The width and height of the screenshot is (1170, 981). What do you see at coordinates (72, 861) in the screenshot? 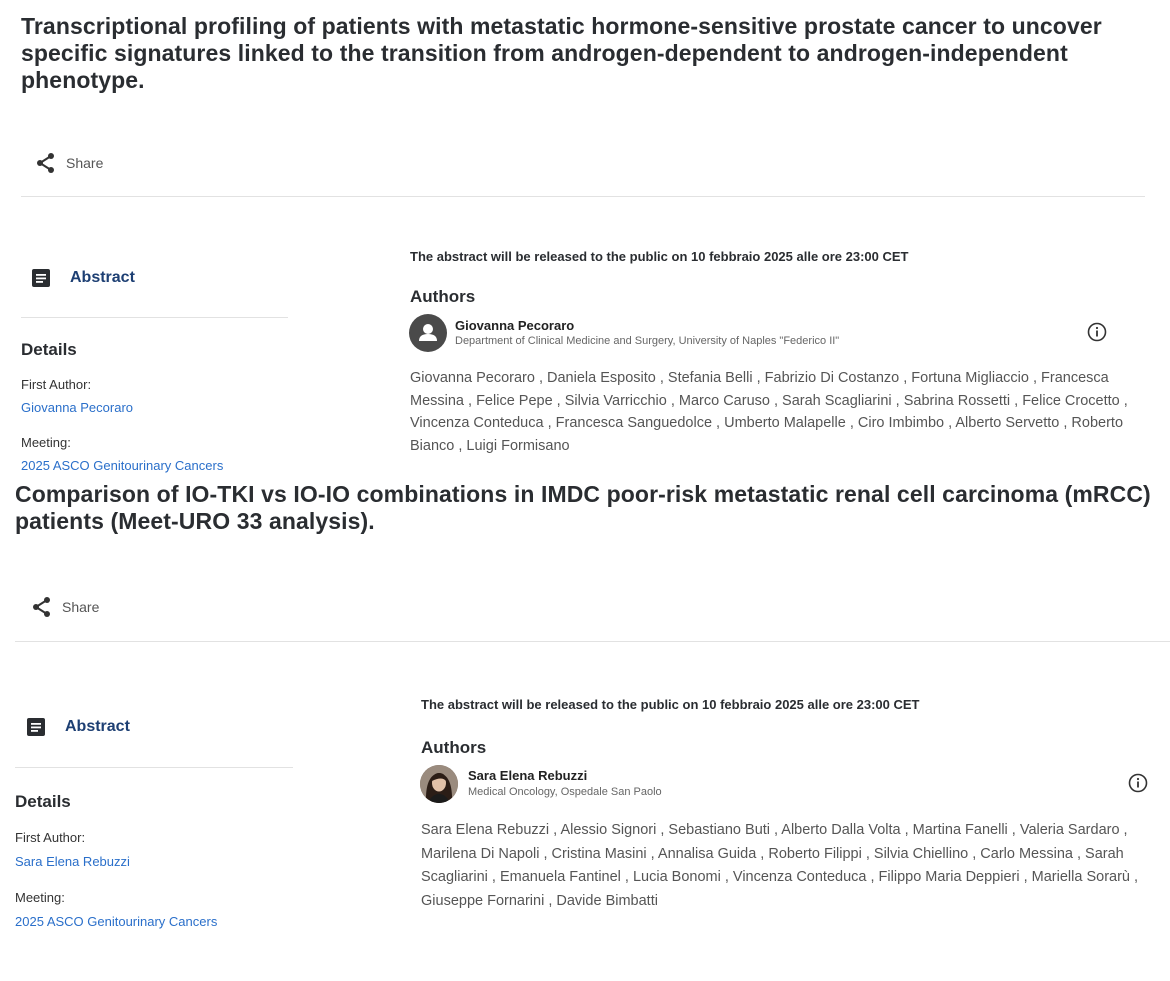
I see `first-author-link: Sara Elena Rebuzzi` at bounding box center [72, 861].